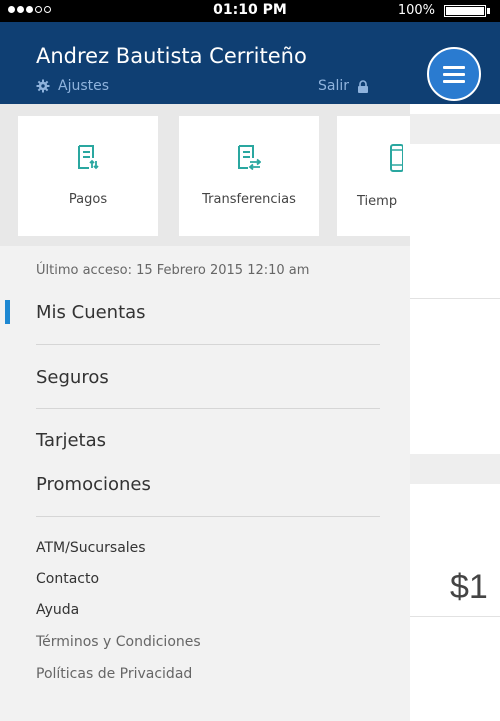 The width and height of the screenshot is (500, 721). What do you see at coordinates (91, 312) in the screenshot?
I see `nav-item-mis-cuentas: Mis Cuentas` at bounding box center [91, 312].